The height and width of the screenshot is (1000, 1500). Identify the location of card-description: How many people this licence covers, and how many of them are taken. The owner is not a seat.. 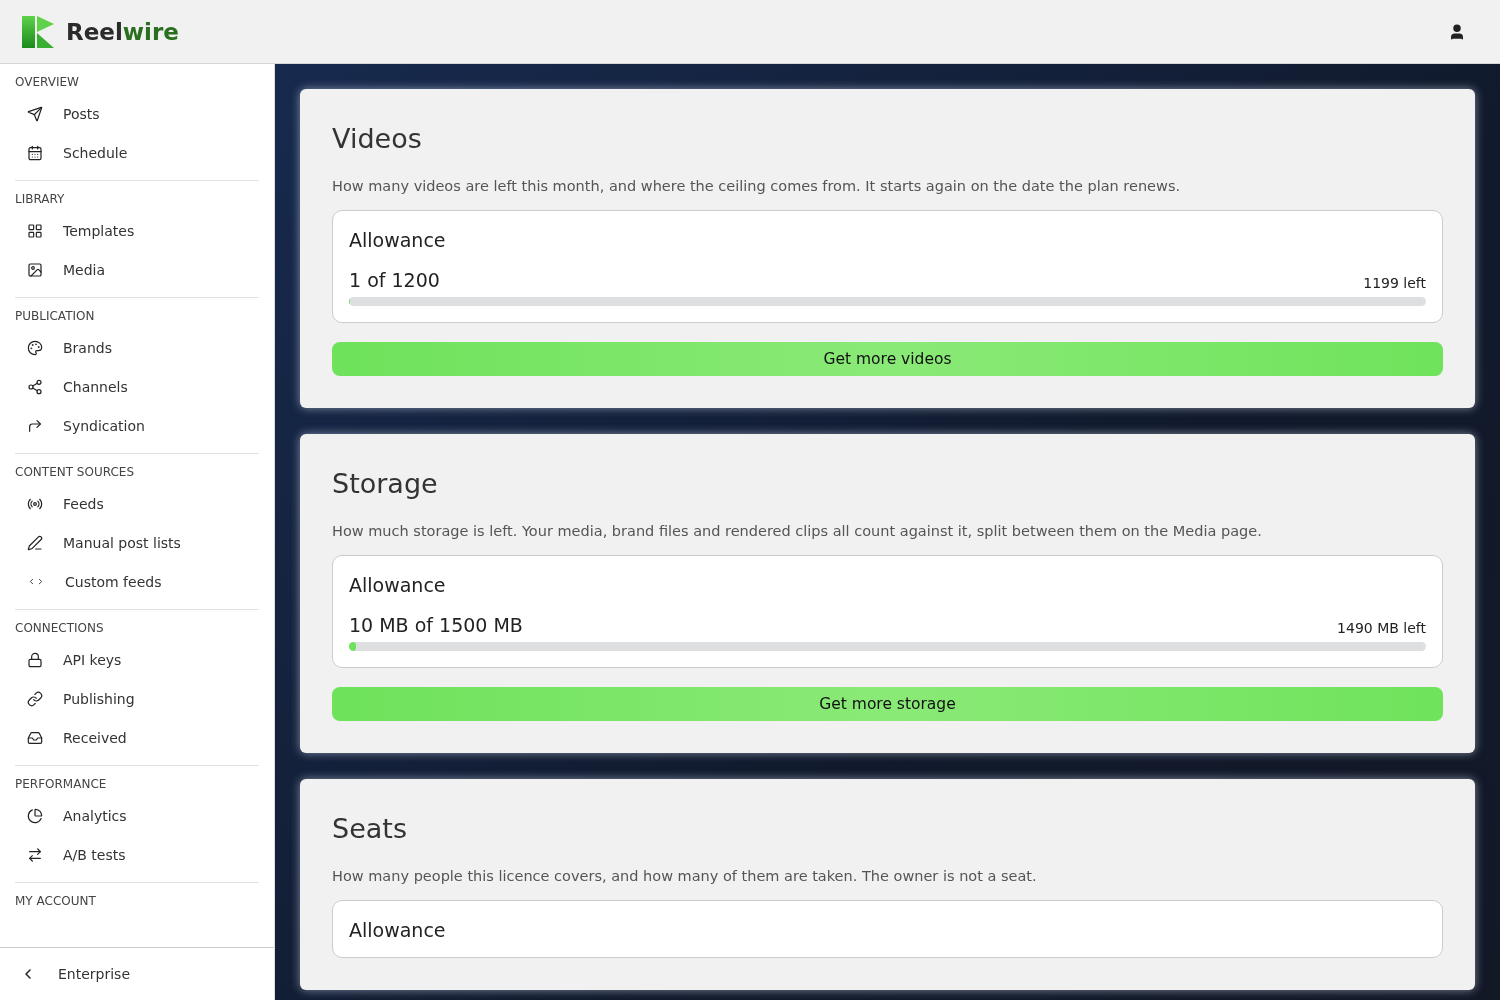
(685, 876).